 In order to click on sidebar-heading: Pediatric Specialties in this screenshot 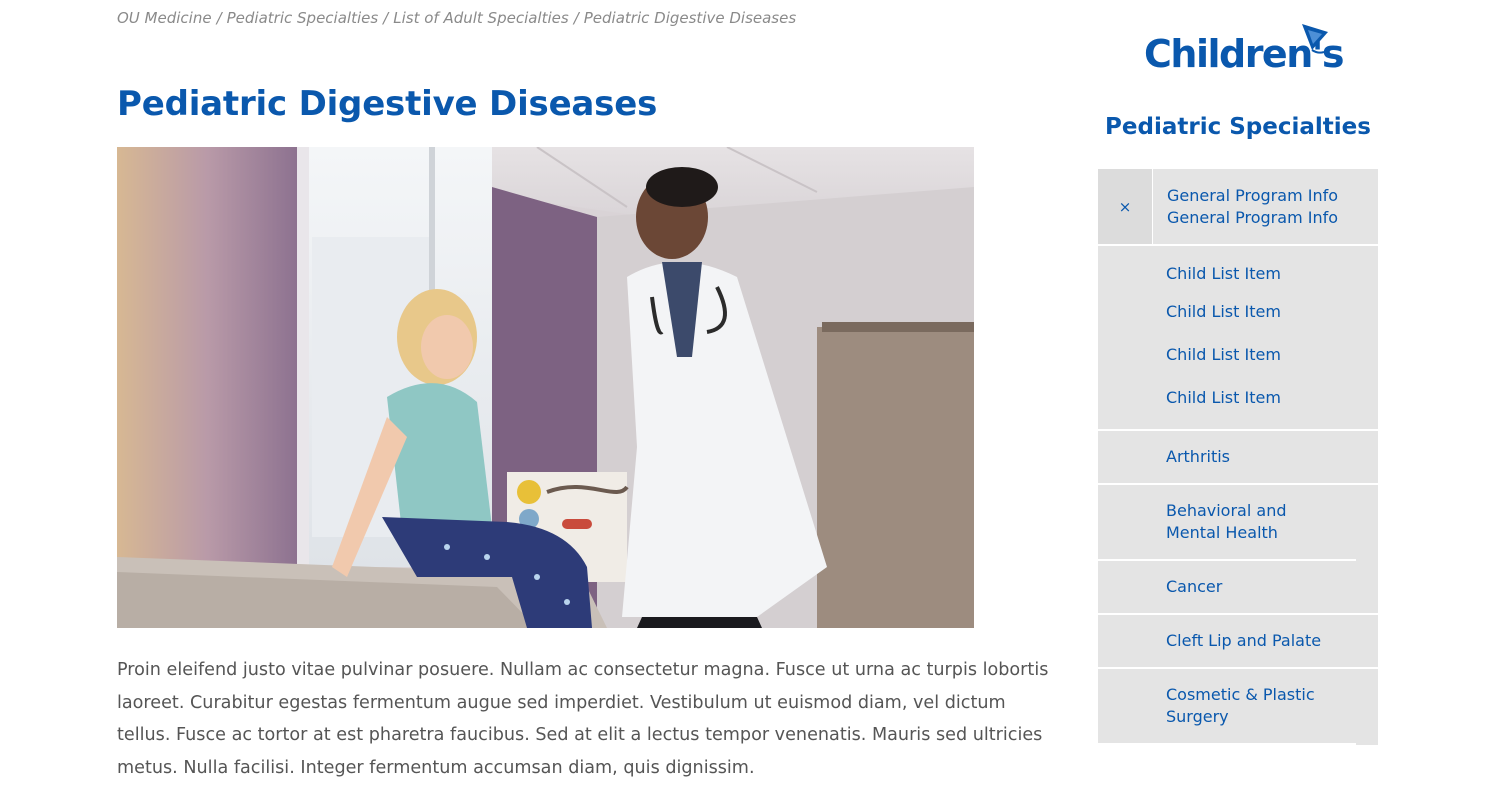, I will do `click(1238, 127)`.